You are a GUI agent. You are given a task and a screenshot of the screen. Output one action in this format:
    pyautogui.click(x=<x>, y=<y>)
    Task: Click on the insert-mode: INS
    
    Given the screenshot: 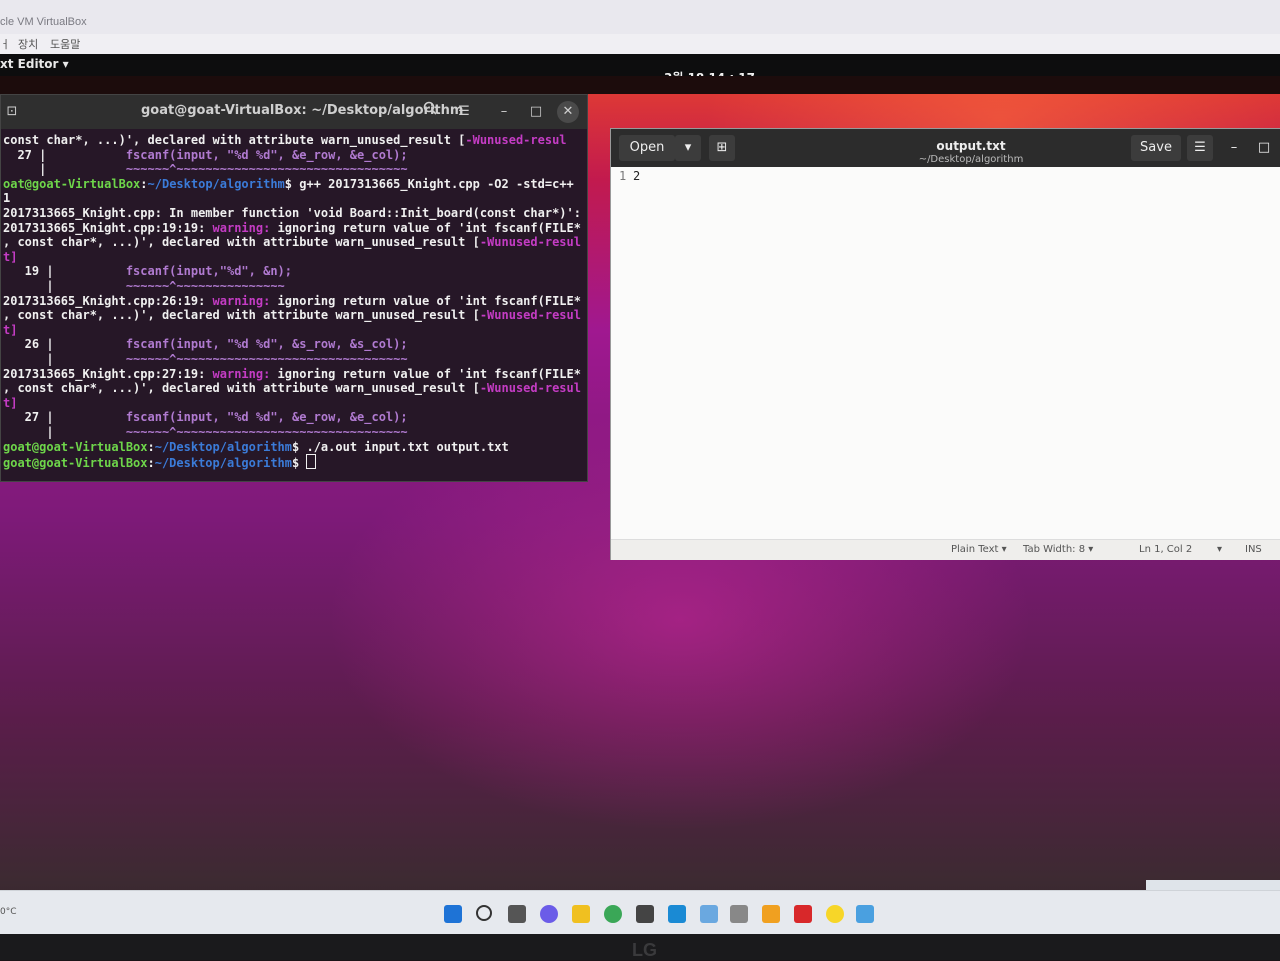 What is the action you would take?
    pyautogui.click(x=1253, y=549)
    